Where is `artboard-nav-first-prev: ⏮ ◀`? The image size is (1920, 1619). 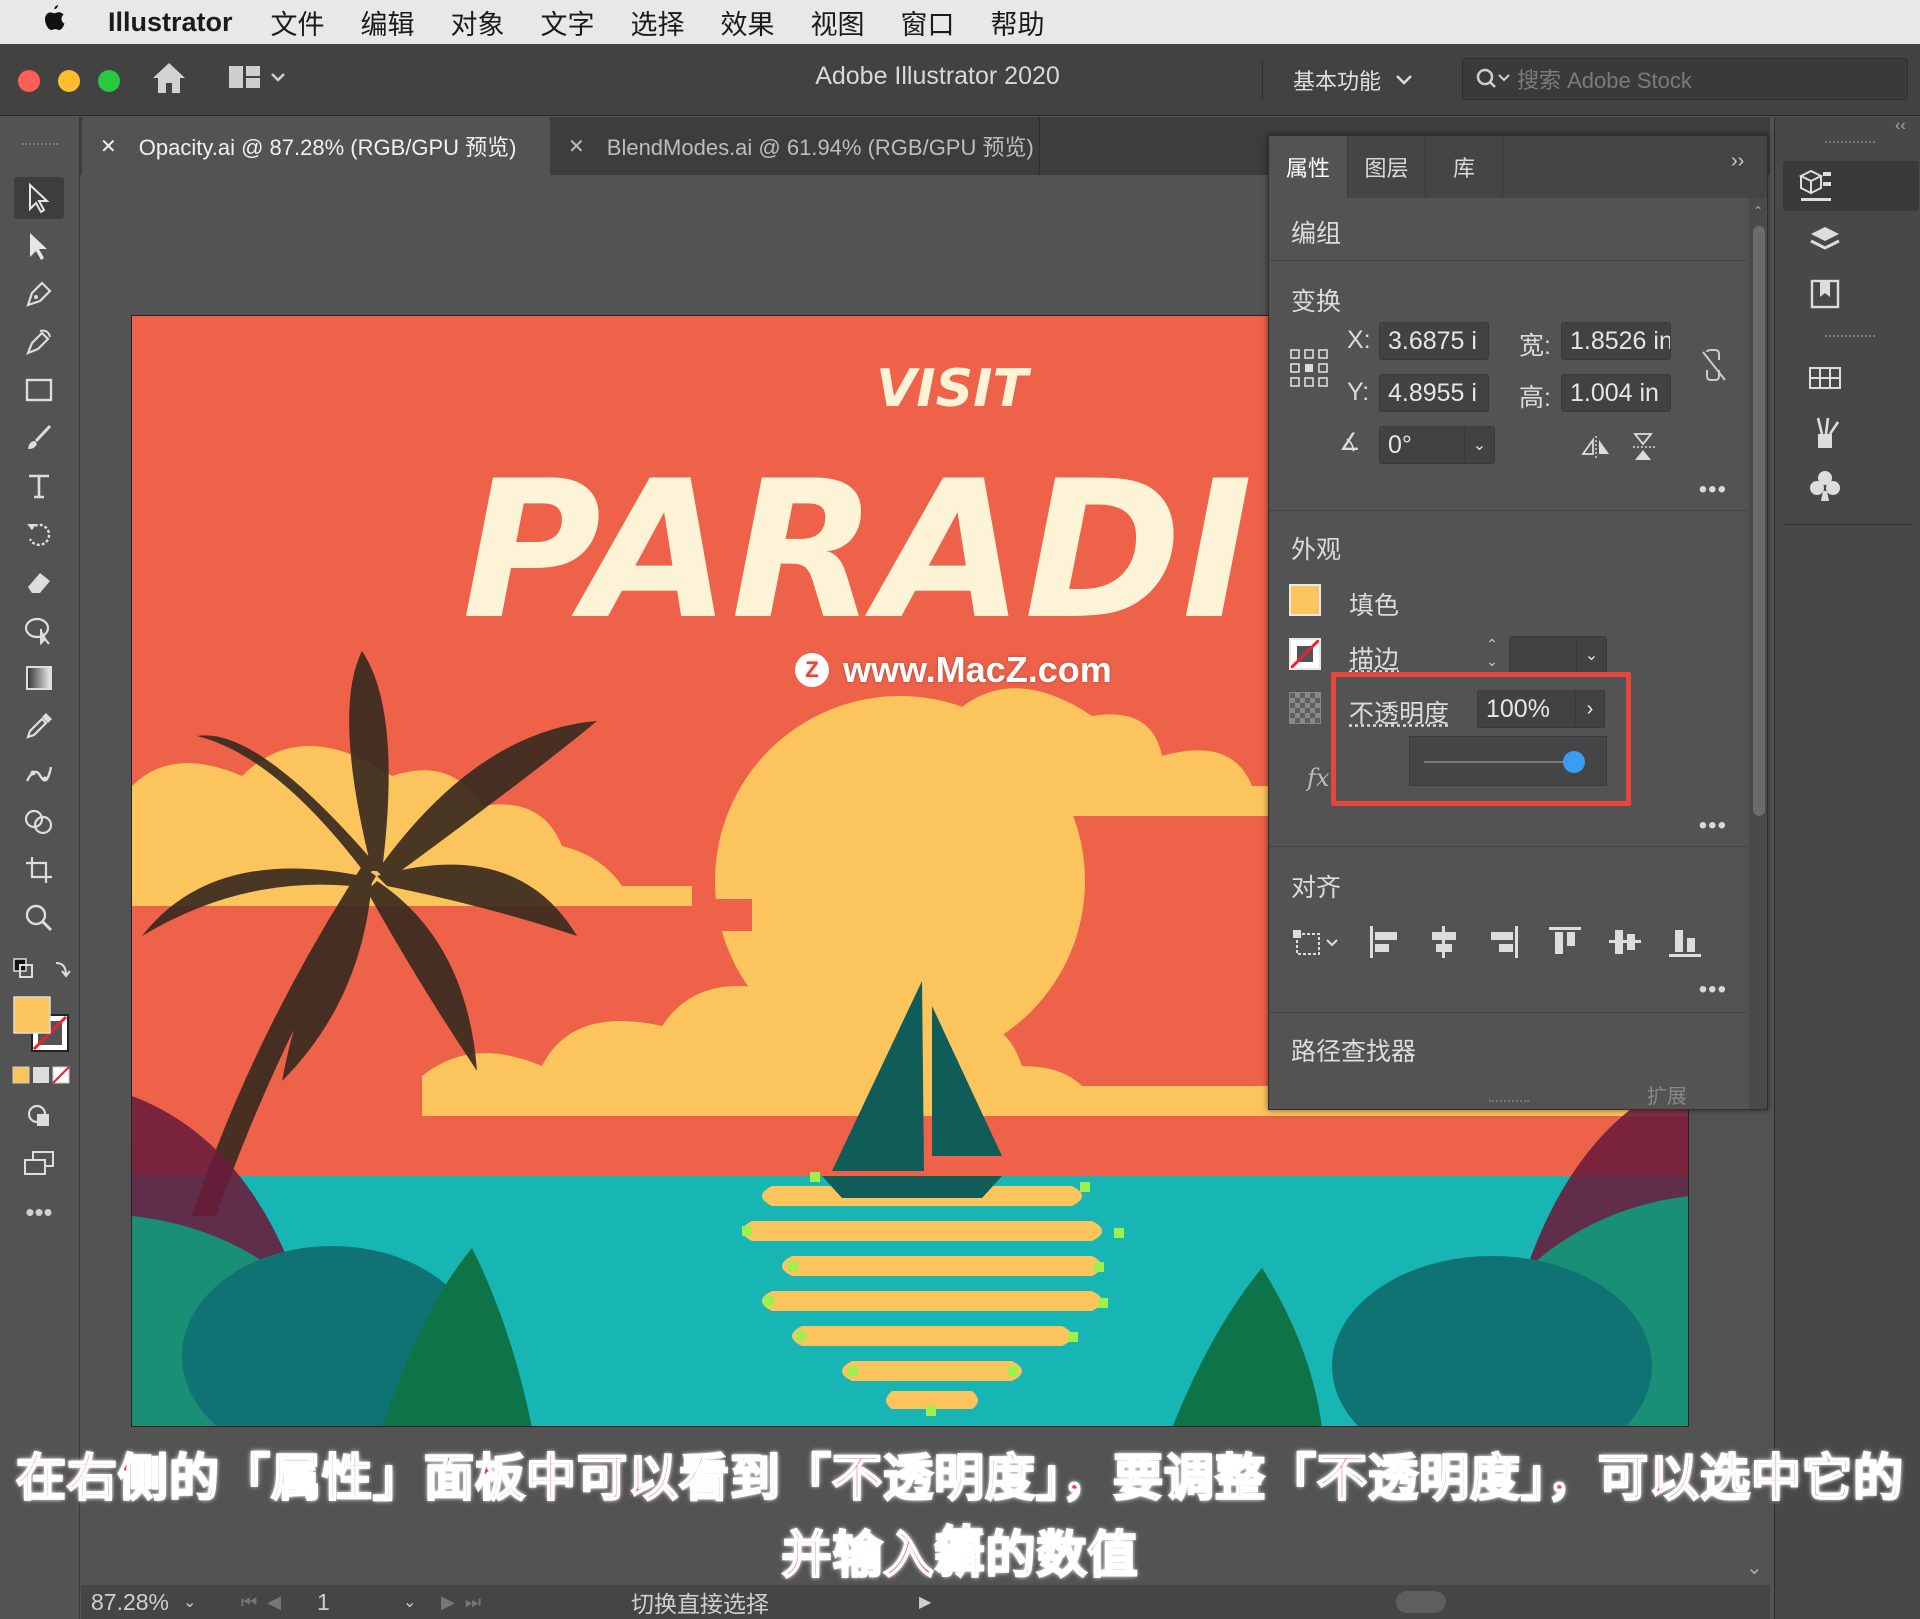 artboard-nav-first-prev: ⏮ ◀ is located at coordinates (261, 1602).